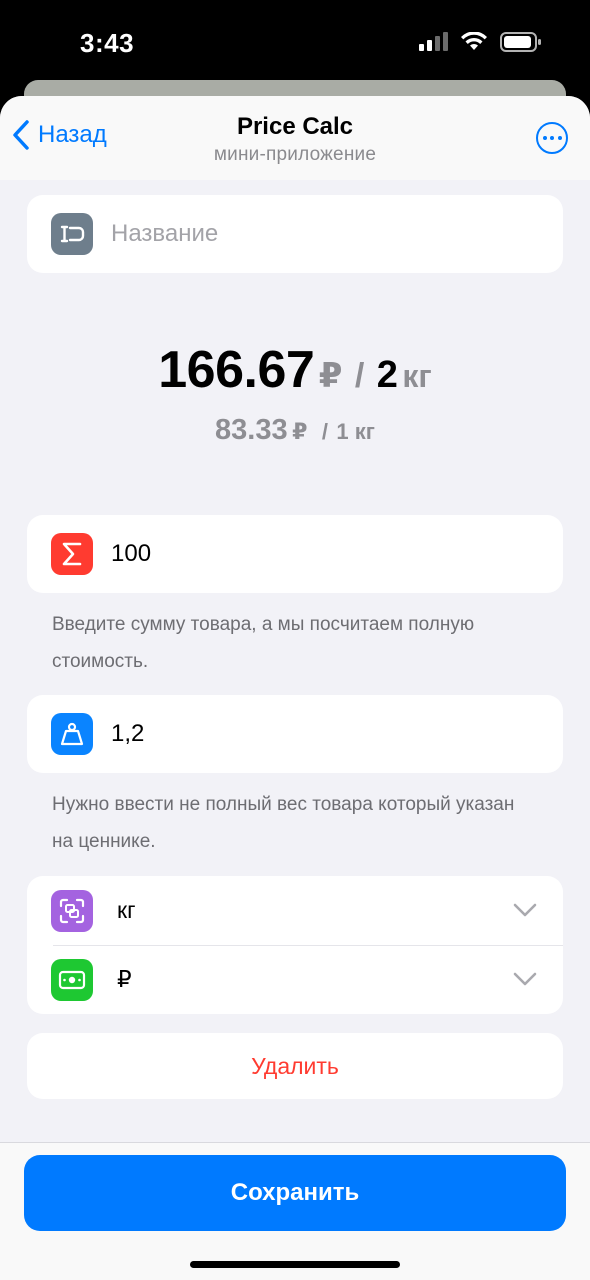  I want to click on more-button, so click(552, 138).